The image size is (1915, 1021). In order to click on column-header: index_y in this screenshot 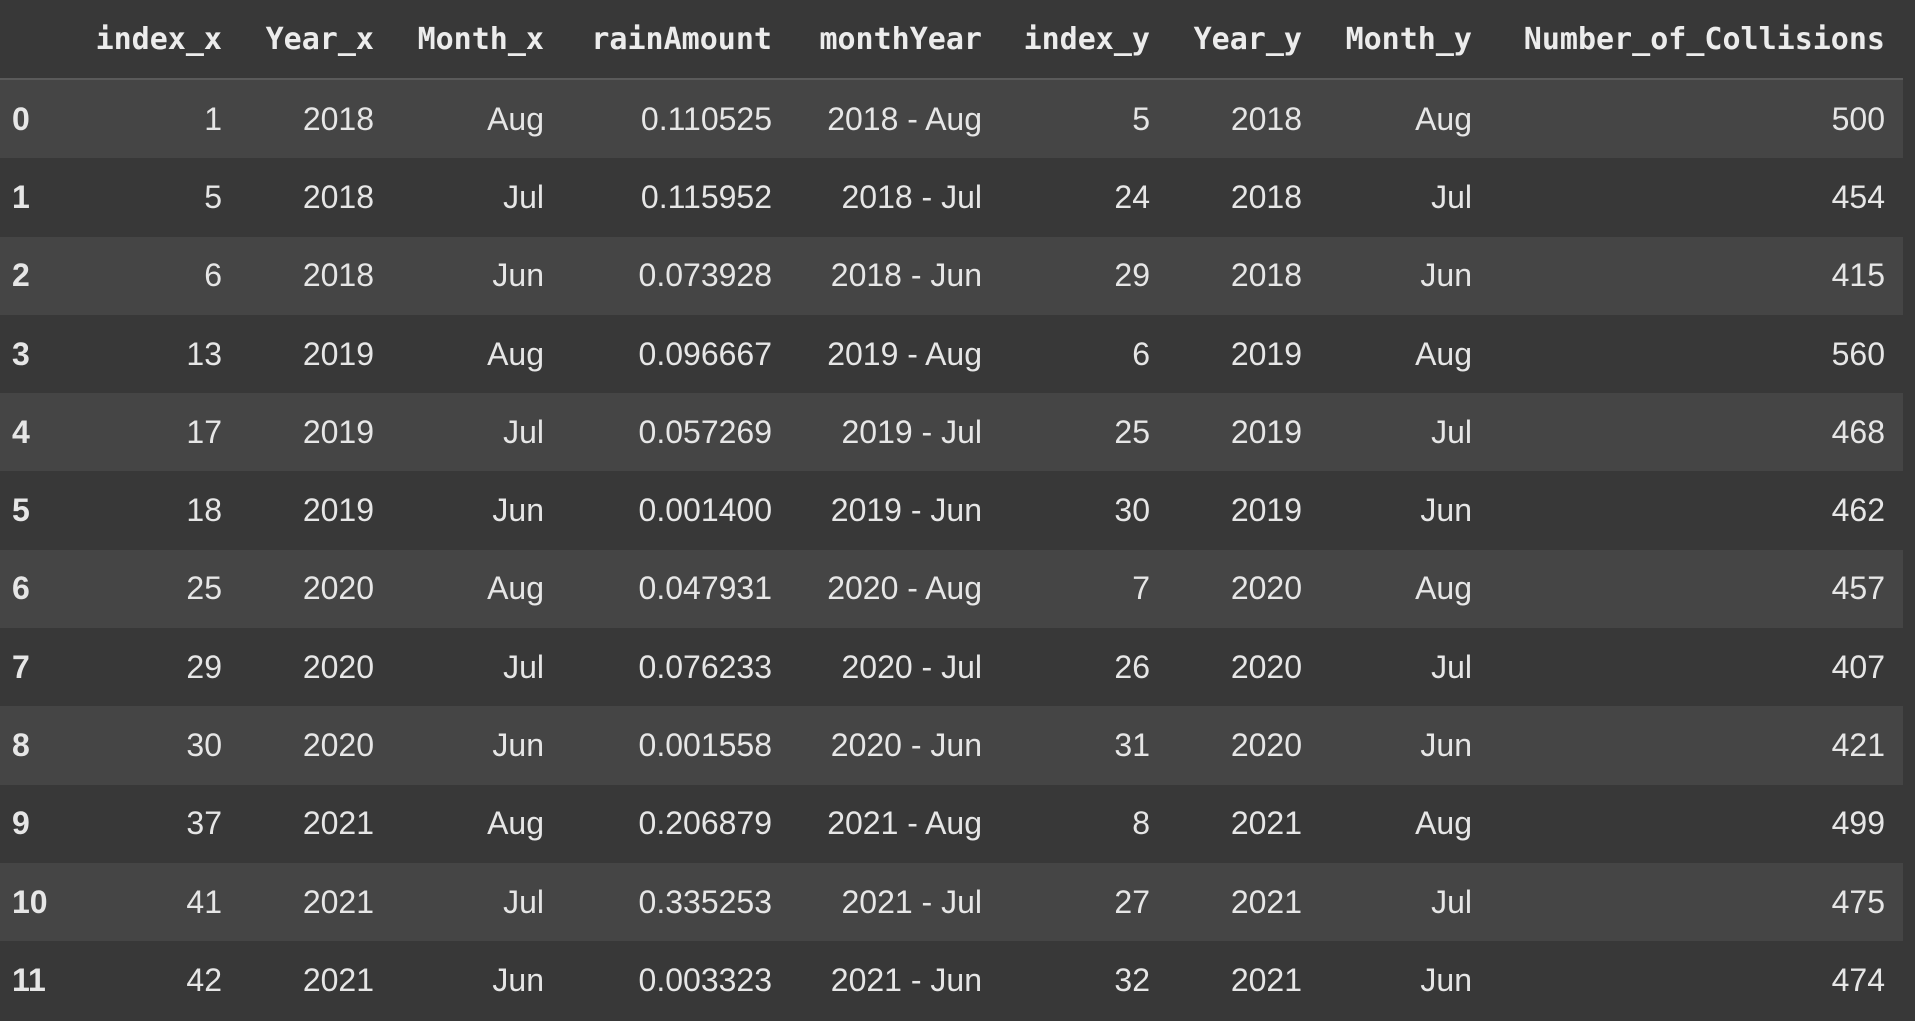, I will do `click(1084, 40)`.